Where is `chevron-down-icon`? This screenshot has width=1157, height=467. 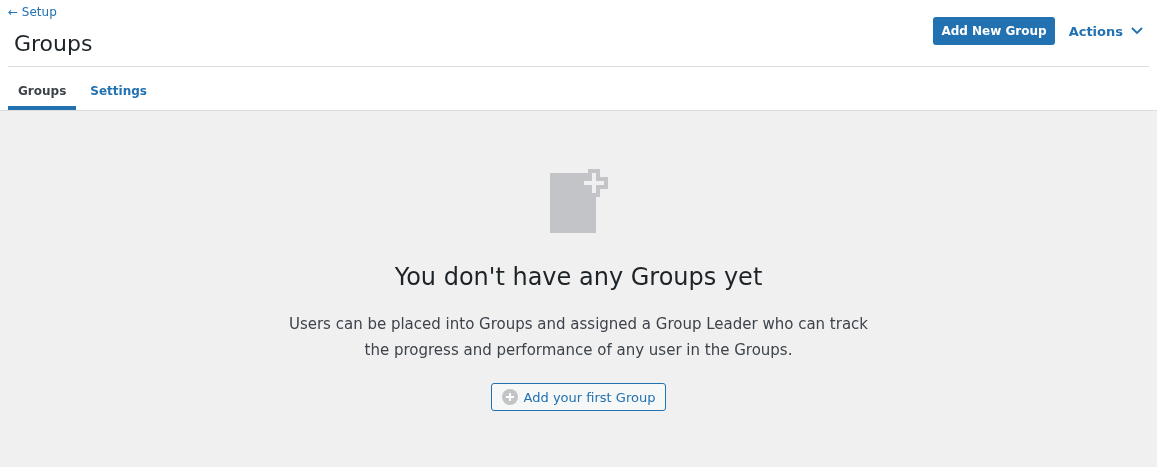 chevron-down-icon is located at coordinates (1137, 31).